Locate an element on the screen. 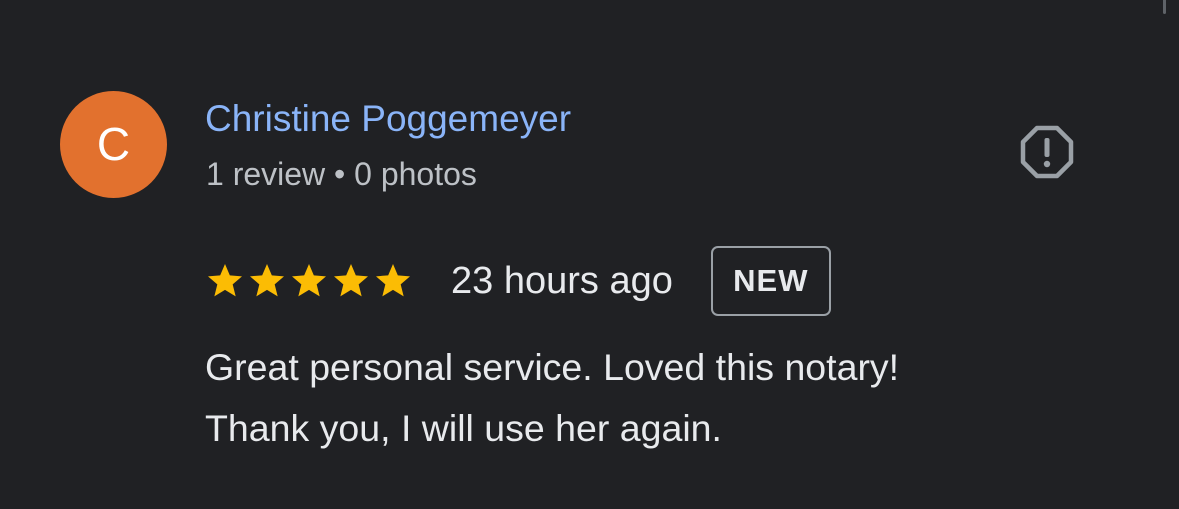 This screenshot has width=1179, height=509. star-rating is located at coordinates (309, 281).